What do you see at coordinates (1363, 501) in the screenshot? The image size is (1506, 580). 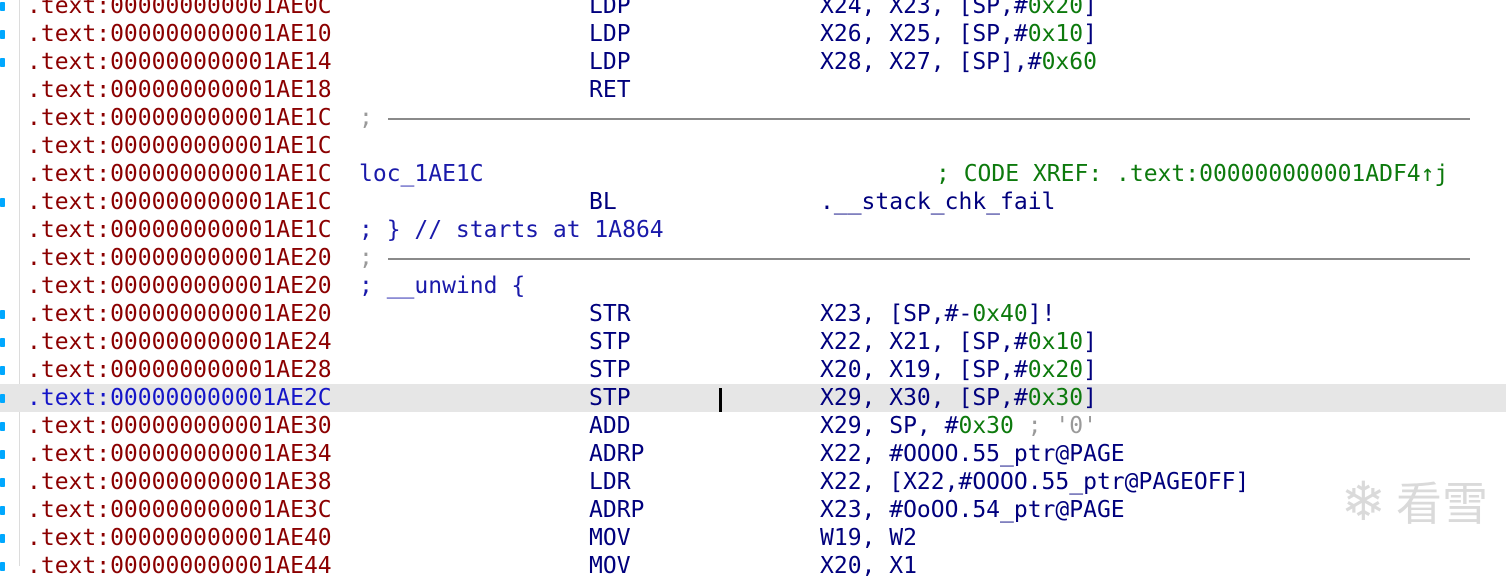 I see `snowflake-icon: ❄` at bounding box center [1363, 501].